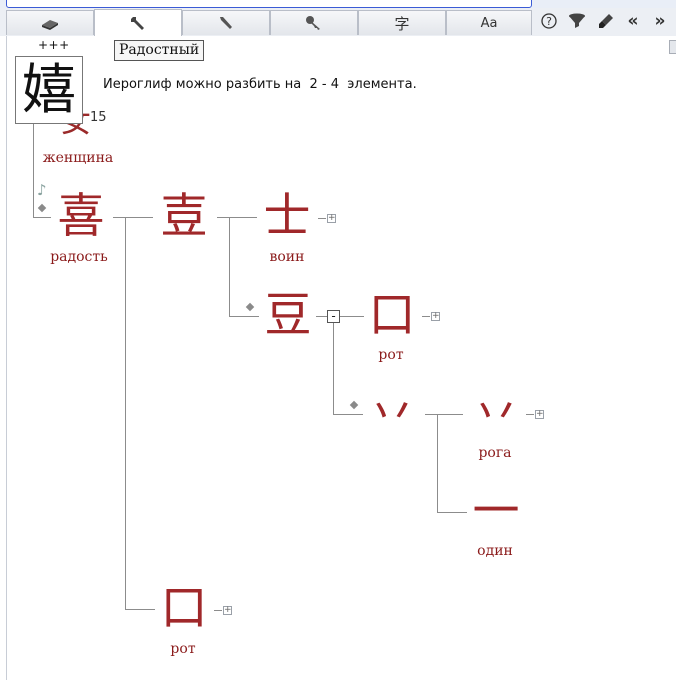 This screenshot has height=680, width=676. I want to click on node-bean: 豆, so click(288, 315).